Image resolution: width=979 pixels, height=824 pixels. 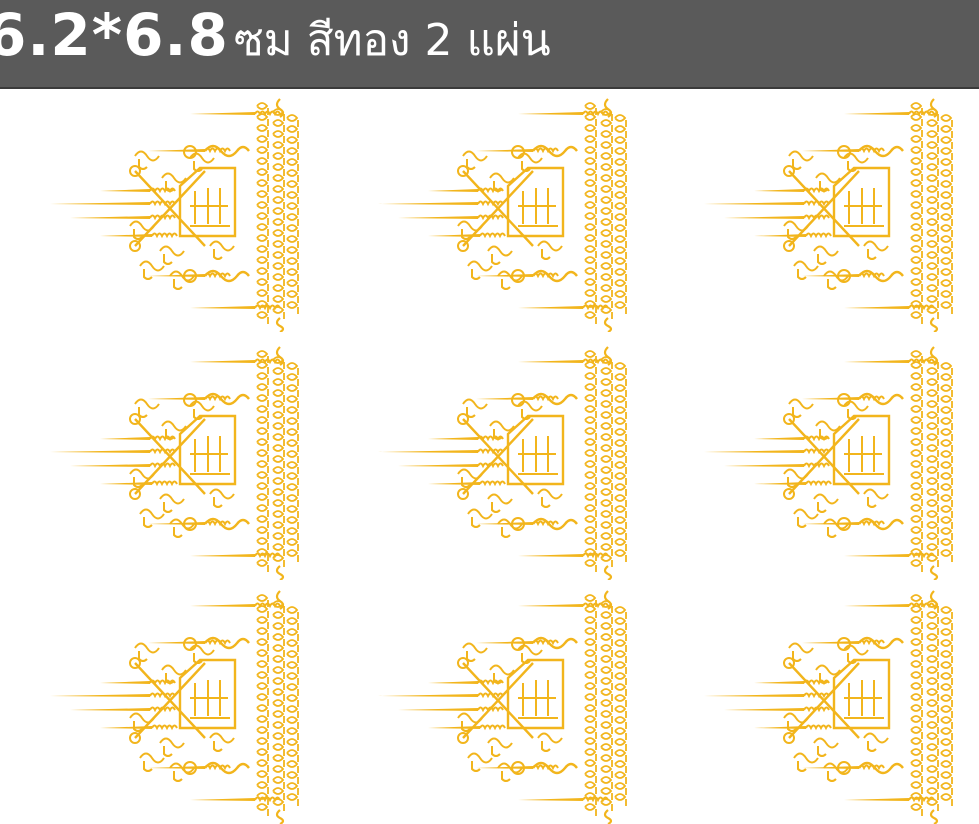 I want to click on title-banner: 6.2*6.8 ซม สีทอง 2 แผ่น, so click(x=489, y=44).